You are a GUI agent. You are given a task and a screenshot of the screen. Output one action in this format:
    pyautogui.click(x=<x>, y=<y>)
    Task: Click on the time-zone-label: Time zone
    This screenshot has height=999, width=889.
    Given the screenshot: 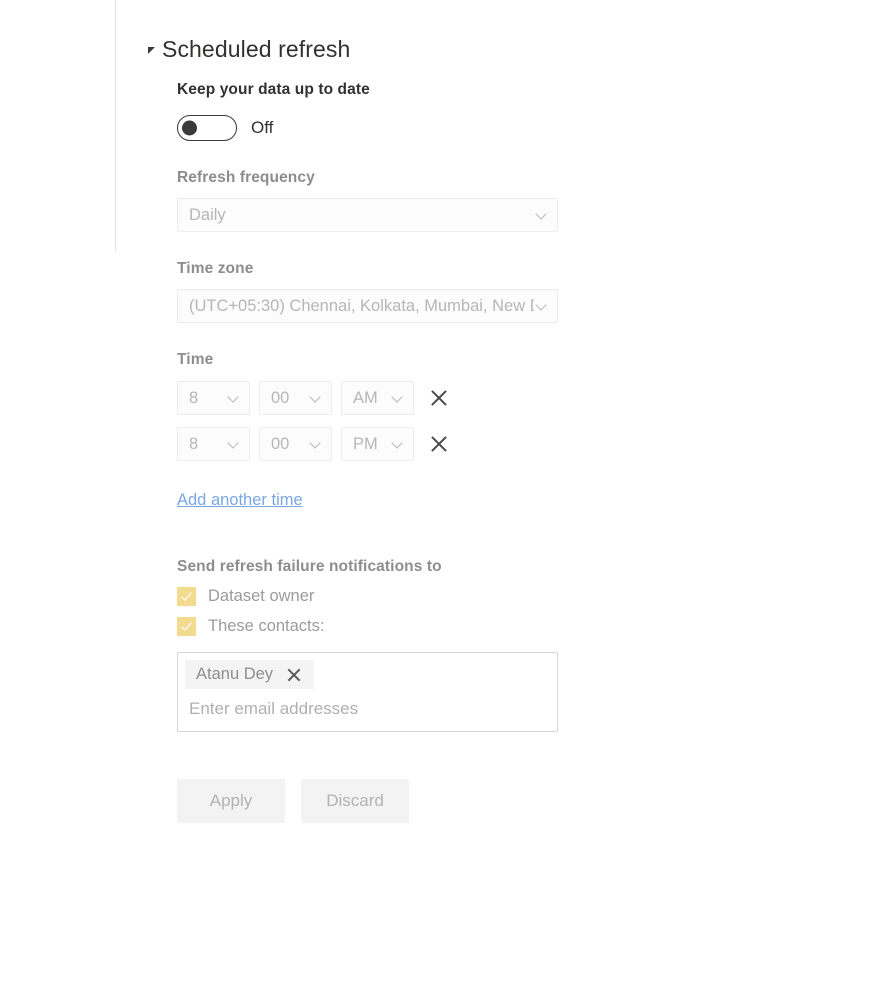 What is the action you would take?
    pyautogui.click(x=215, y=268)
    